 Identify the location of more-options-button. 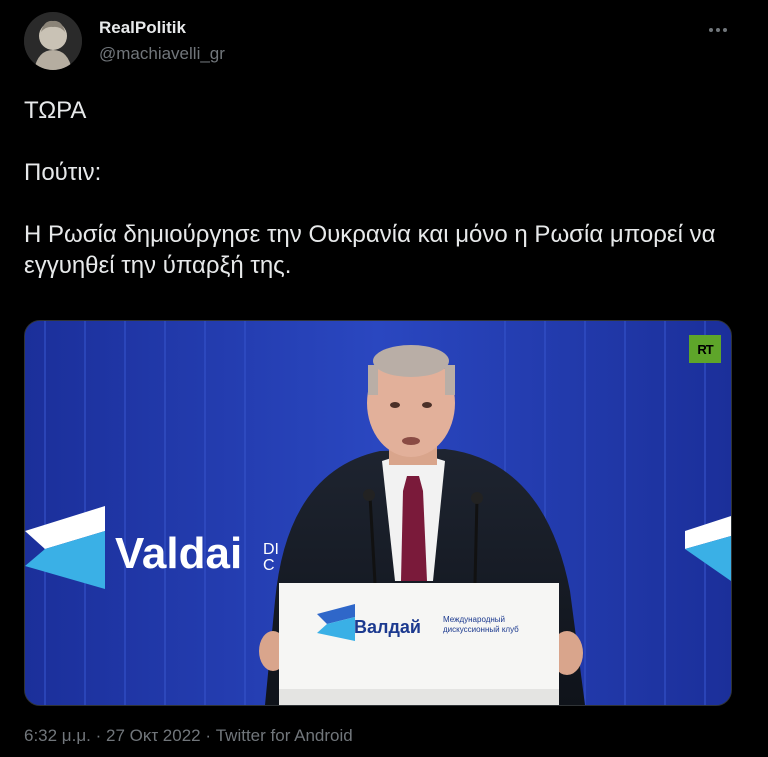
(718, 30).